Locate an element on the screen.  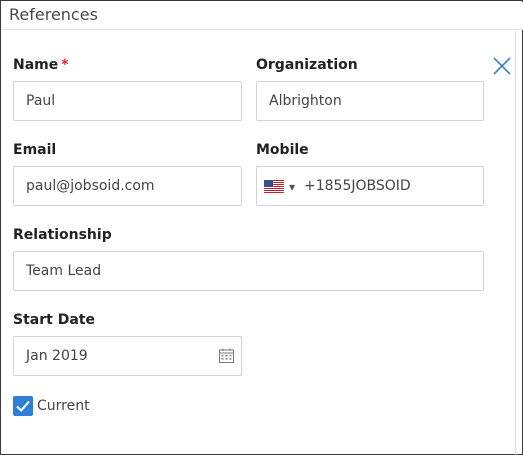
us-flag-icon is located at coordinates (274, 186).